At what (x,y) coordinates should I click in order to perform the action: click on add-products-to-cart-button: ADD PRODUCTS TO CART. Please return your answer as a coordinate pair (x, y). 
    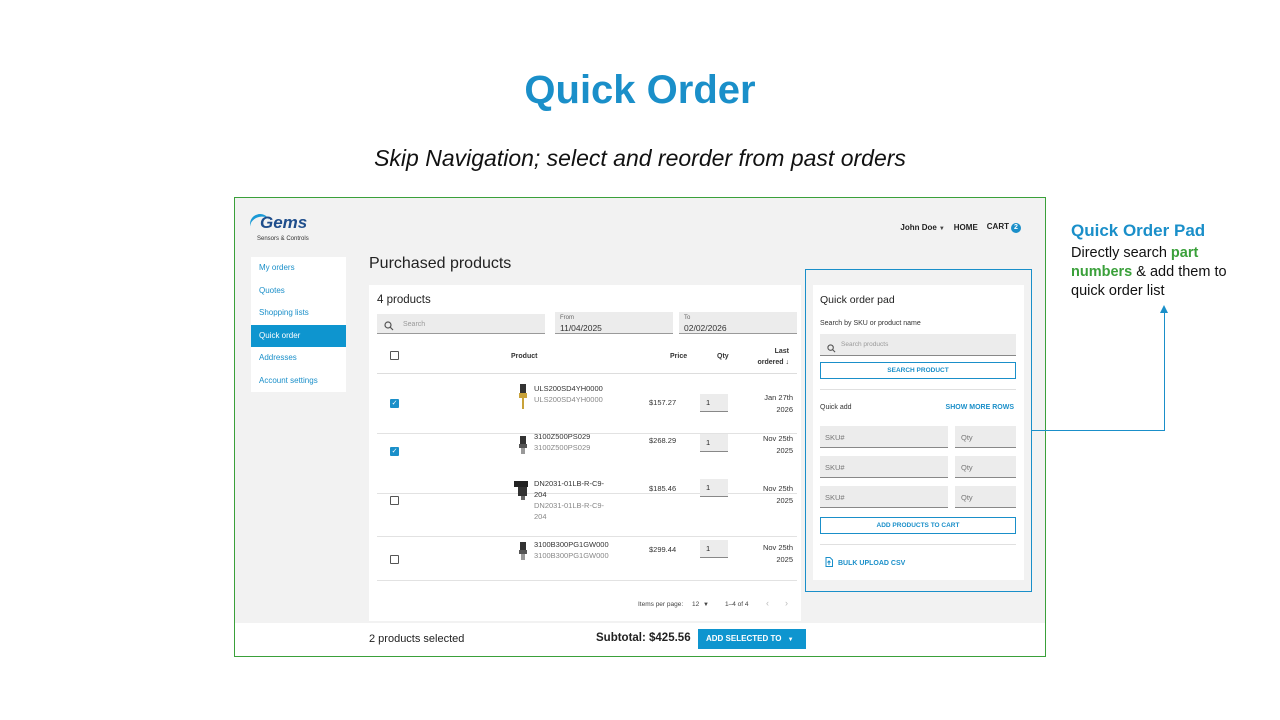
    Looking at the image, I should click on (918, 525).